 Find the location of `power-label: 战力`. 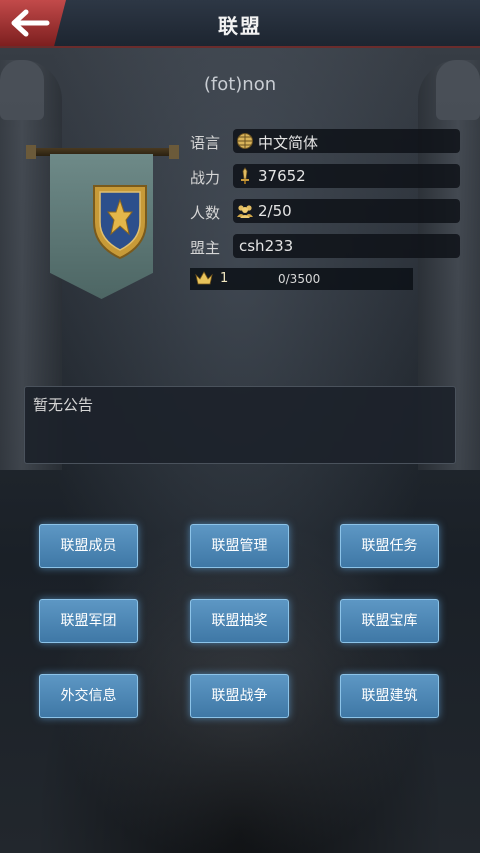

power-label: 战力 is located at coordinates (205, 178).